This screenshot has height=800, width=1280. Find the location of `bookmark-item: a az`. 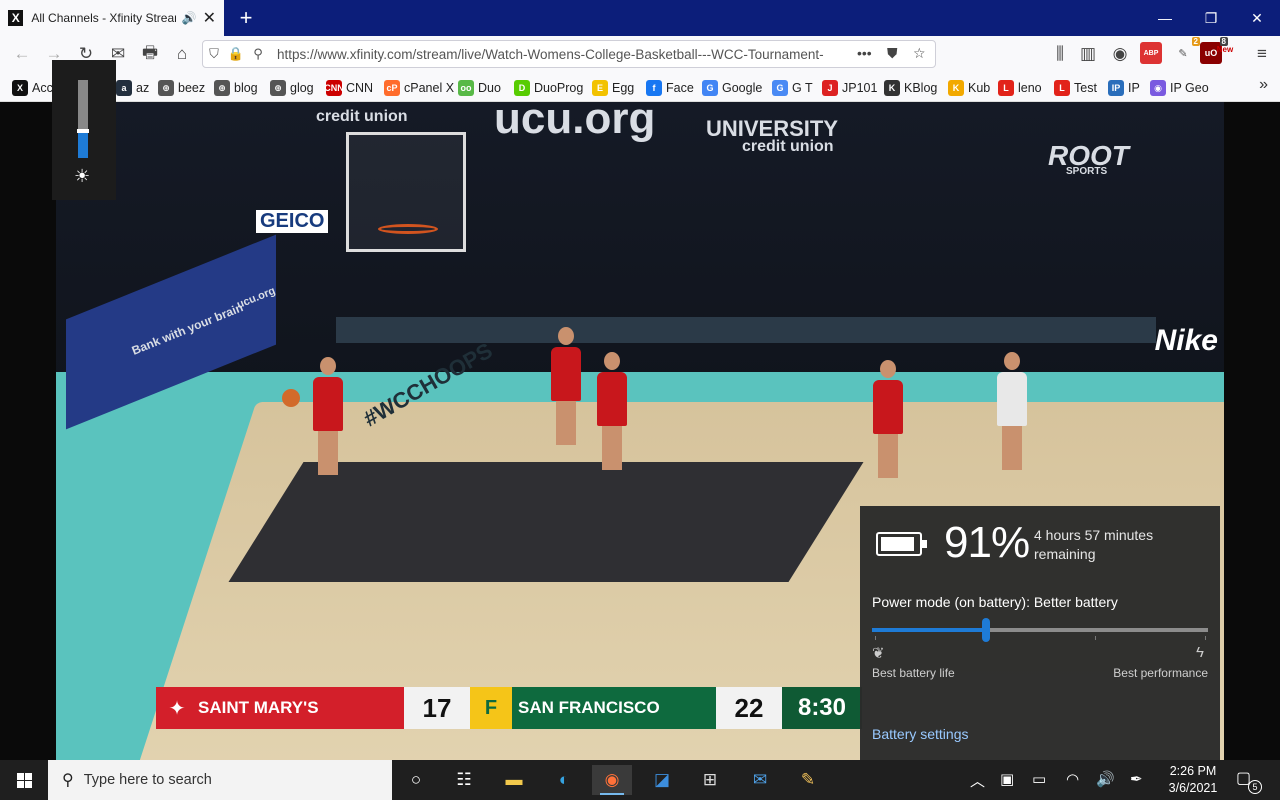

bookmark-item: a az is located at coordinates (132, 88).